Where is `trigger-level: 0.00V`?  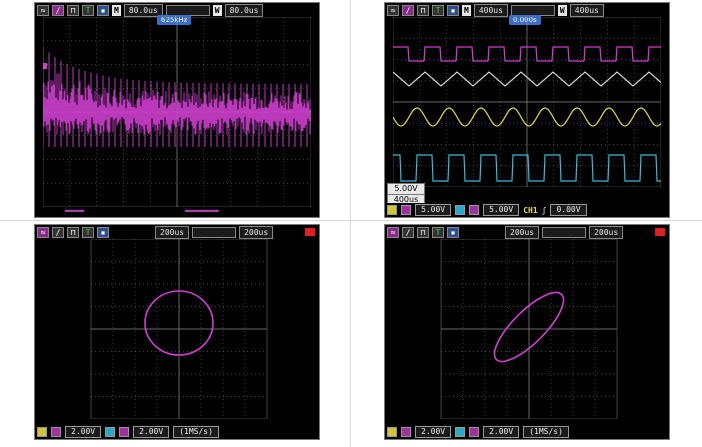 trigger-level: 0.00V is located at coordinates (568, 210).